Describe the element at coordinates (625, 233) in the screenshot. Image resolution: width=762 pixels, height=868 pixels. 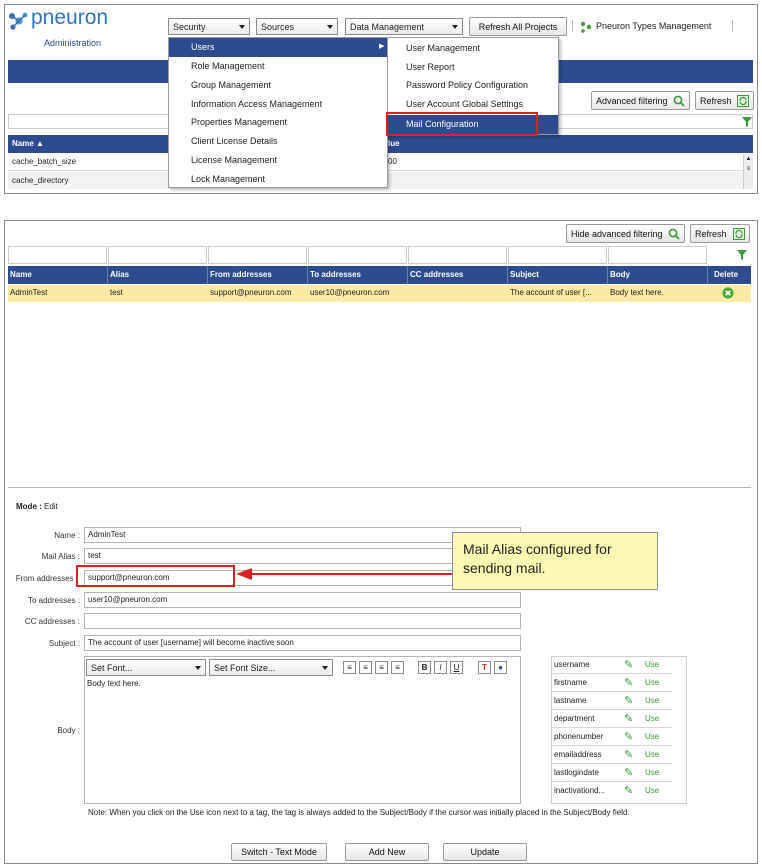
I see `hide-advanced-filtering-button: Hide advanced filtering` at that location.